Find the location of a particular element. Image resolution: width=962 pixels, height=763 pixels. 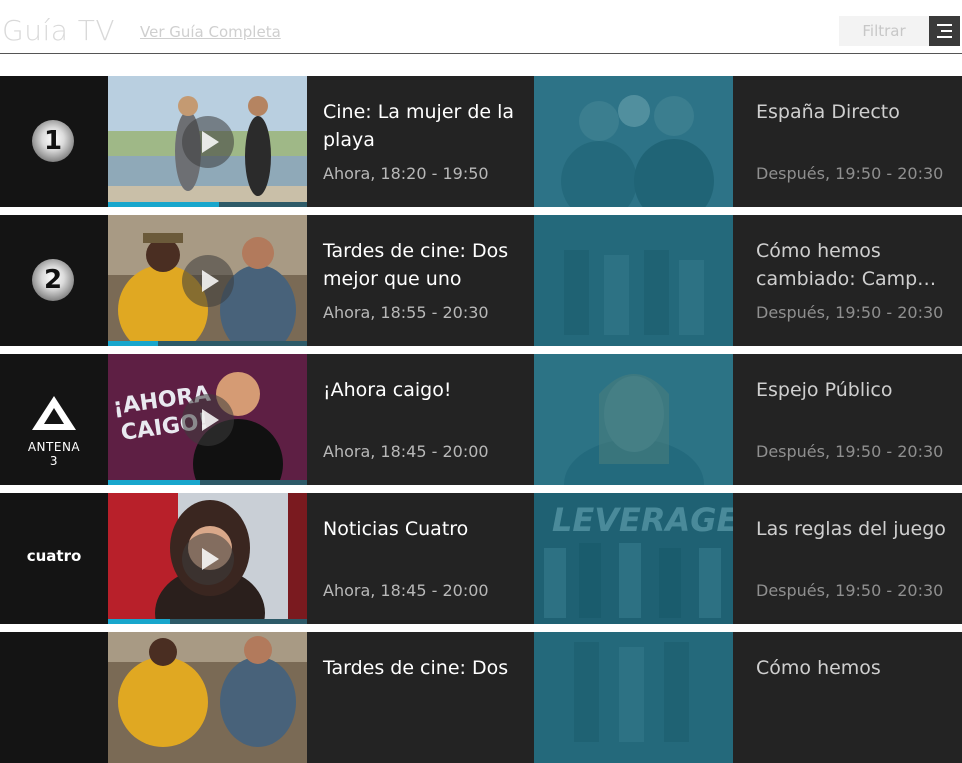

now-thumbnail: ¡AHORA CAIGO! is located at coordinates (207, 419).